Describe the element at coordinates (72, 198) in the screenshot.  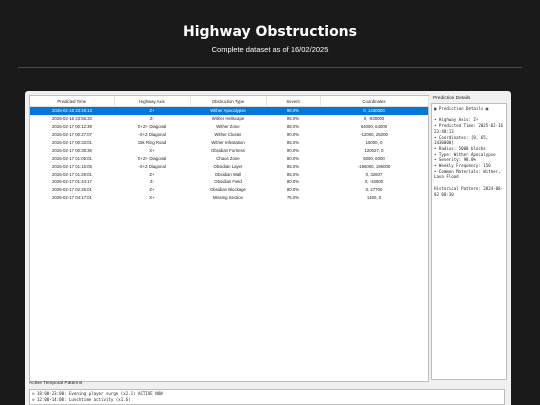
I see `table-cell: 2025-02-17 04:17:01` at that location.